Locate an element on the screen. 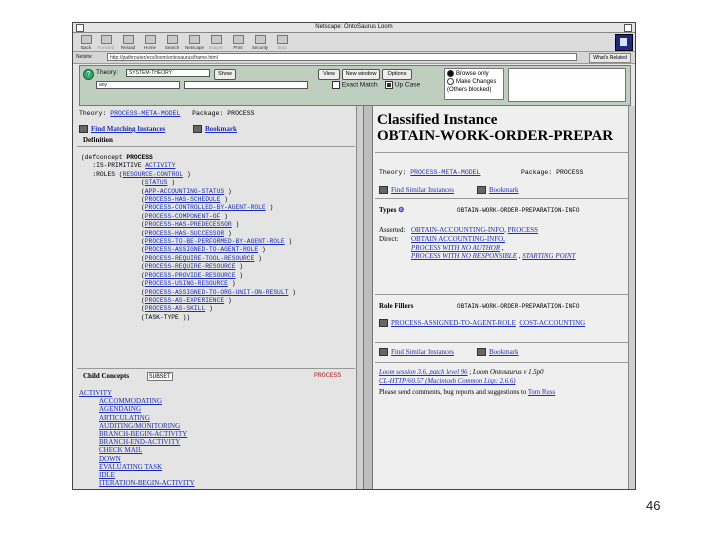  asserted-link-1: OBTAIN-ACCOUNTING-INFO is located at coordinates (457, 230).